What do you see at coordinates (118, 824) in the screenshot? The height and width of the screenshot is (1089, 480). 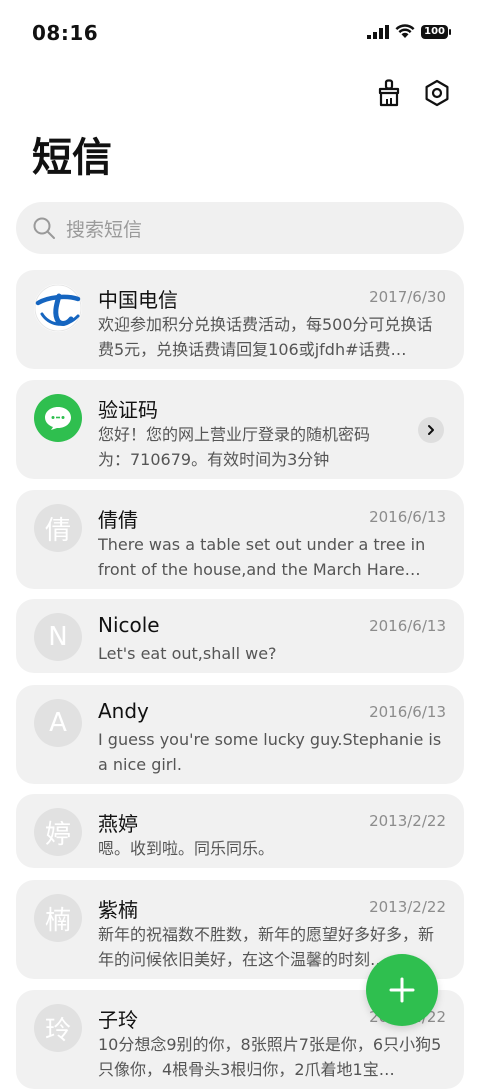 I see `contact-name: 燕婷` at bounding box center [118, 824].